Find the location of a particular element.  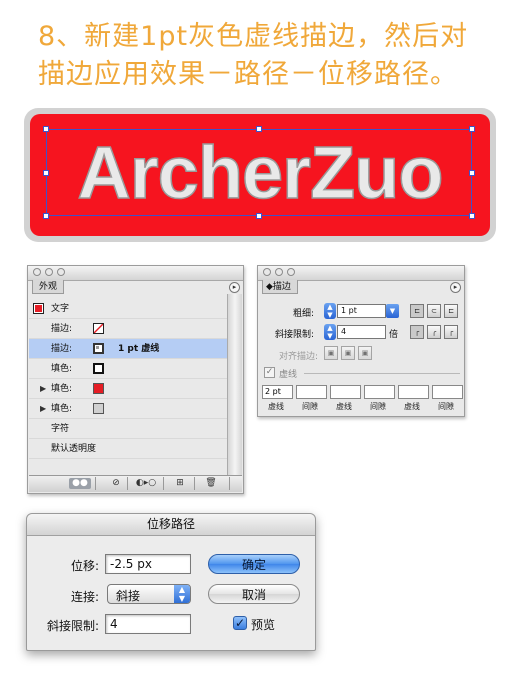

stroke-value: 1 pt 虚线 is located at coordinates (139, 349).